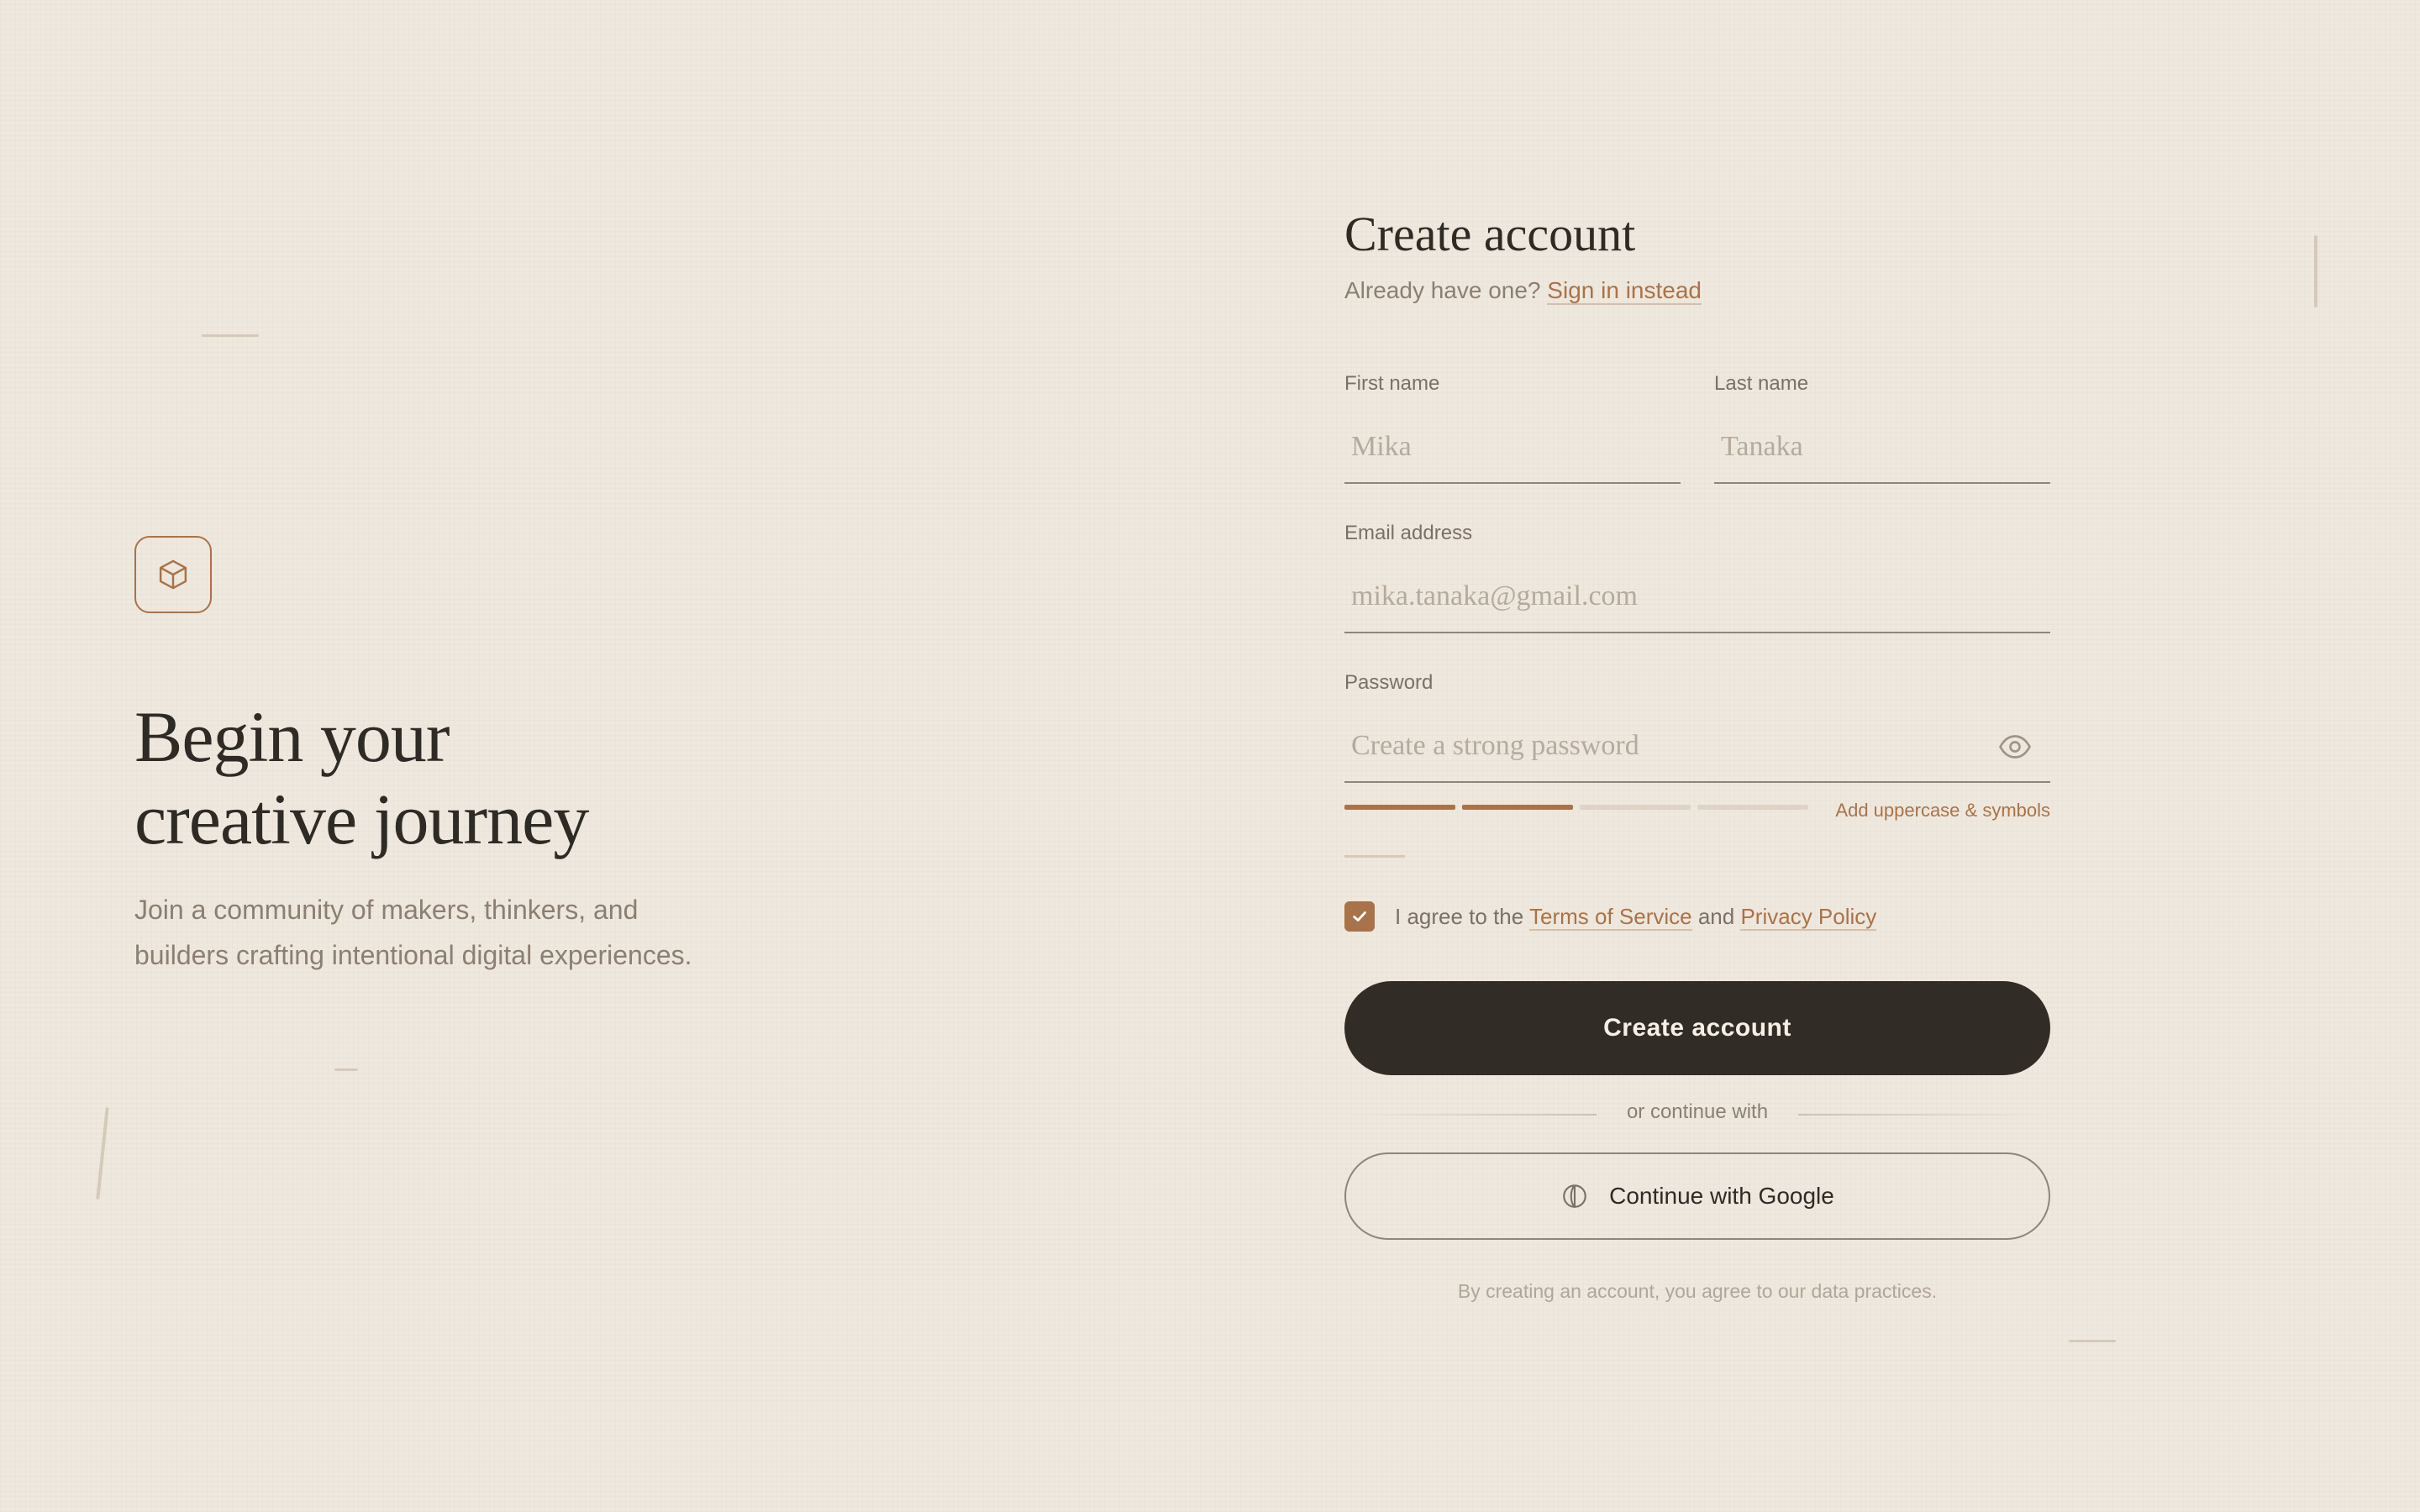 The width and height of the screenshot is (2420, 1512). What do you see at coordinates (1408, 533) in the screenshot?
I see `email-label: Email address` at bounding box center [1408, 533].